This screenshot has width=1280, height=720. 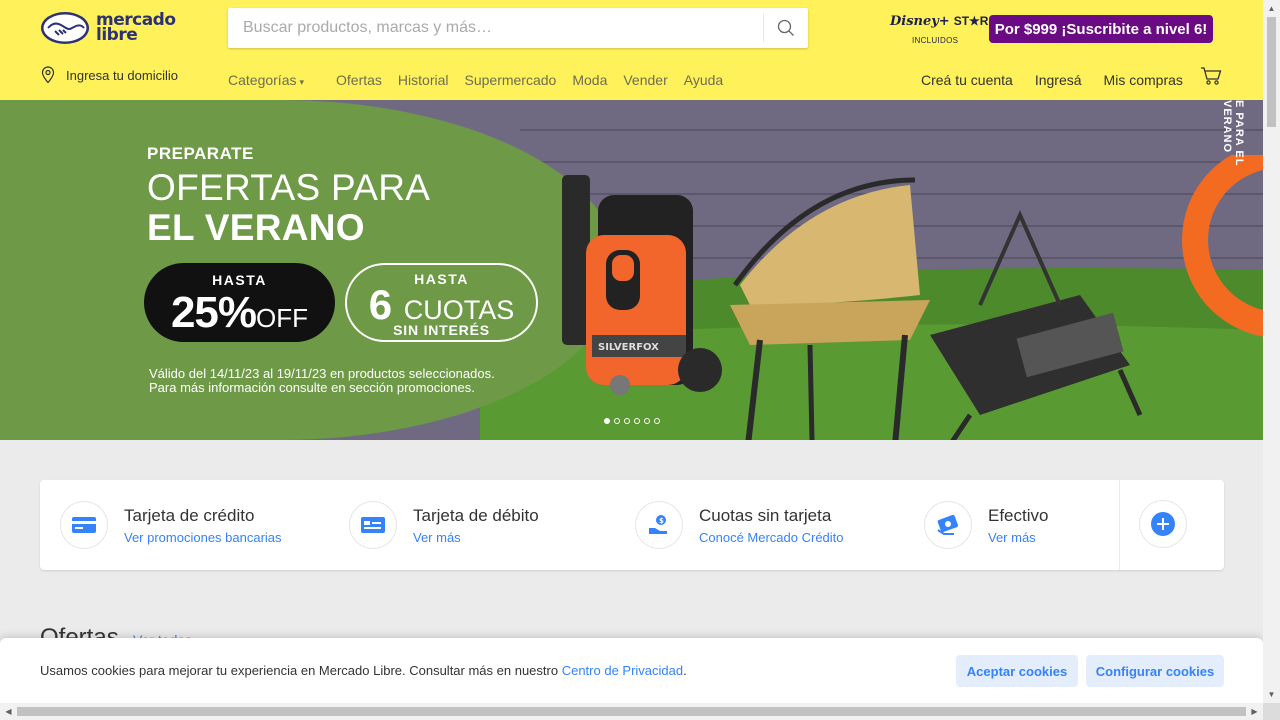 I want to click on search-button, so click(x=785, y=28).